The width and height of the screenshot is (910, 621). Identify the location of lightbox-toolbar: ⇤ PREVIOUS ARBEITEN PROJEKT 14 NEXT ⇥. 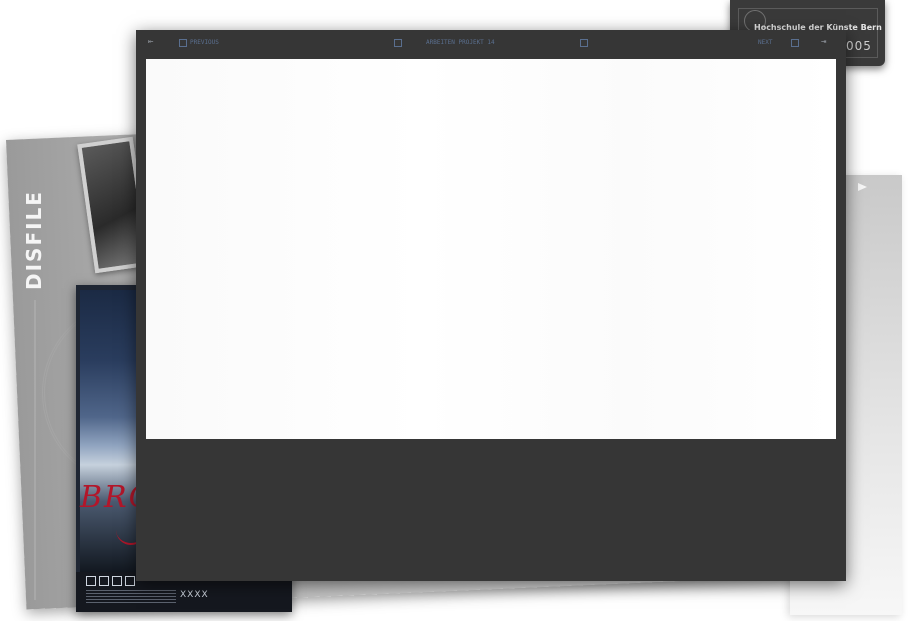
(491, 44).